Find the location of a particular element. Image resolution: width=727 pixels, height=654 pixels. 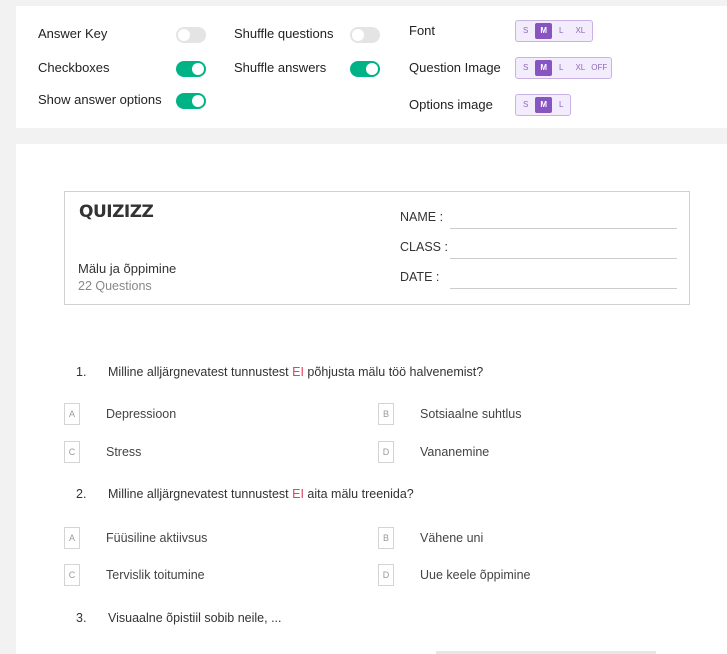

question-image-size-m: M is located at coordinates (544, 68).